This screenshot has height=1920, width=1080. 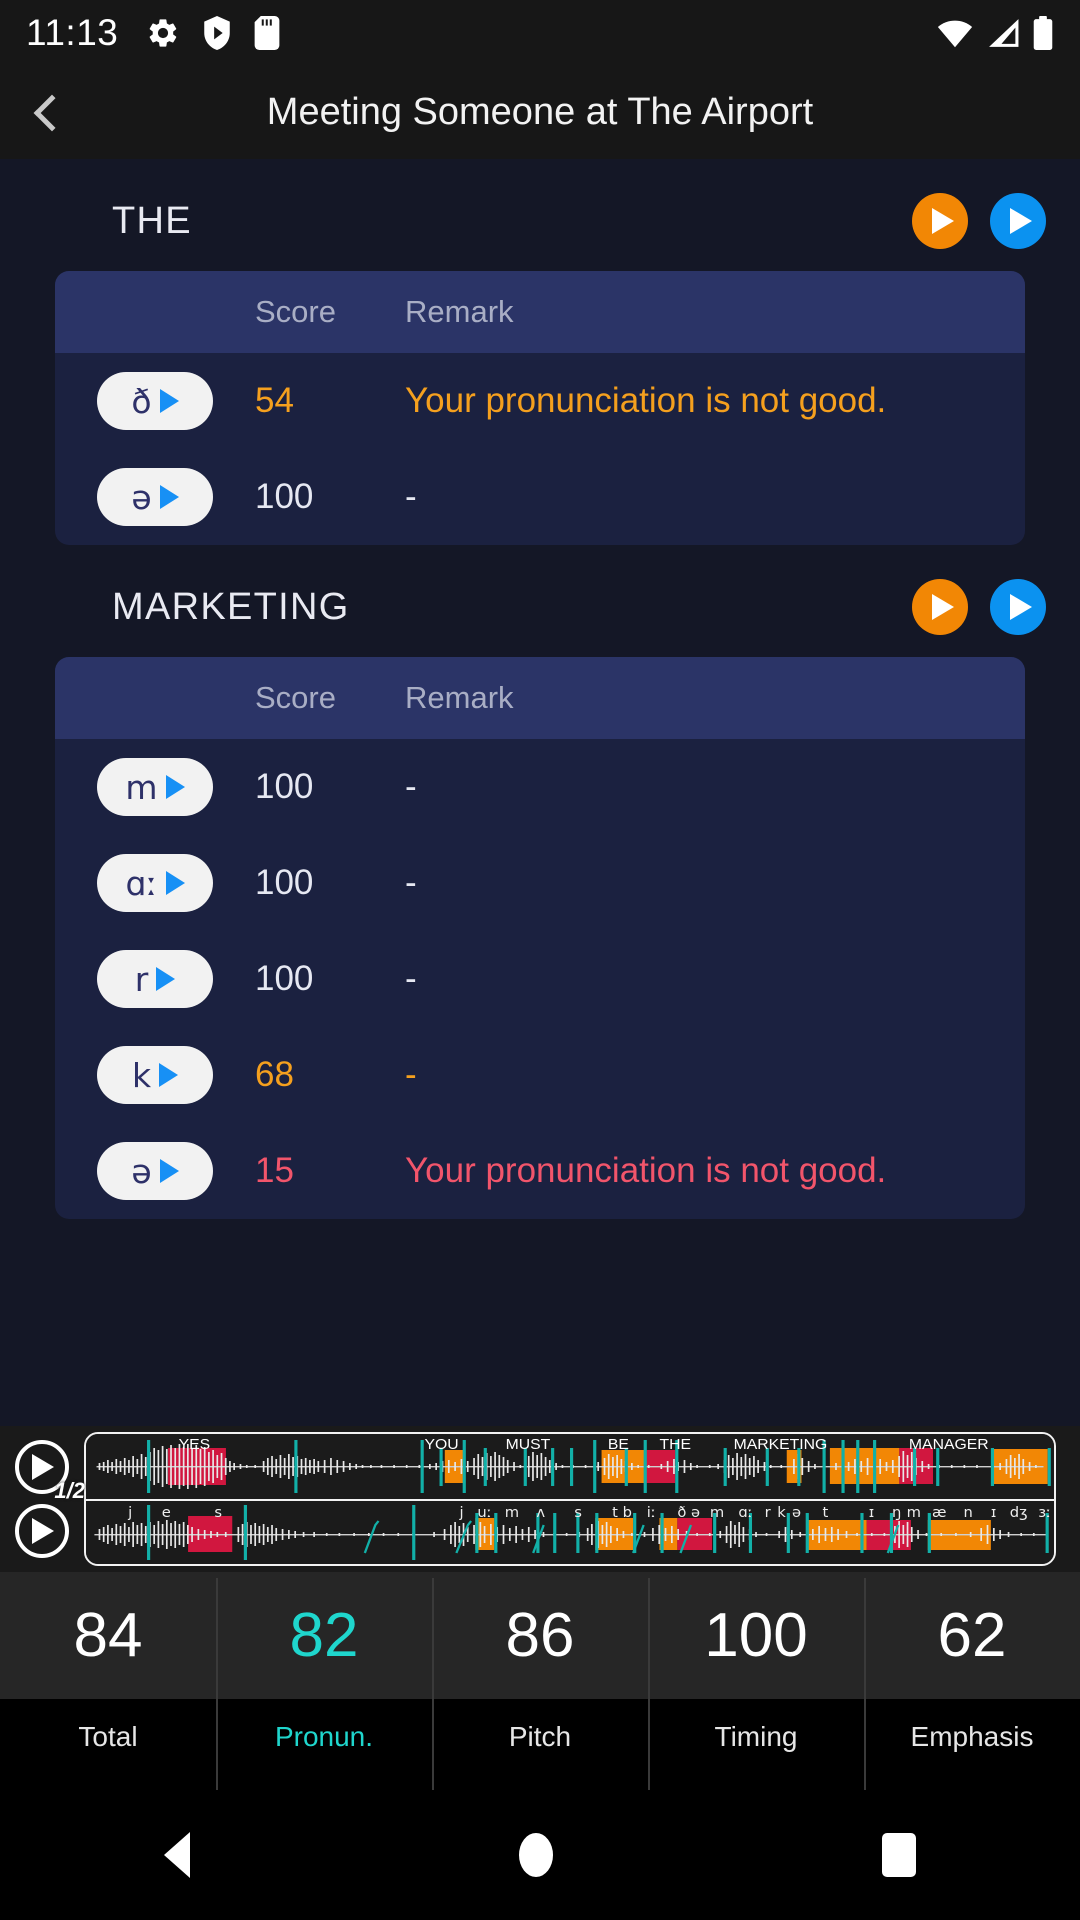 What do you see at coordinates (681, 1513) in the screenshot?
I see `waveform-phoneme-label: ð` at bounding box center [681, 1513].